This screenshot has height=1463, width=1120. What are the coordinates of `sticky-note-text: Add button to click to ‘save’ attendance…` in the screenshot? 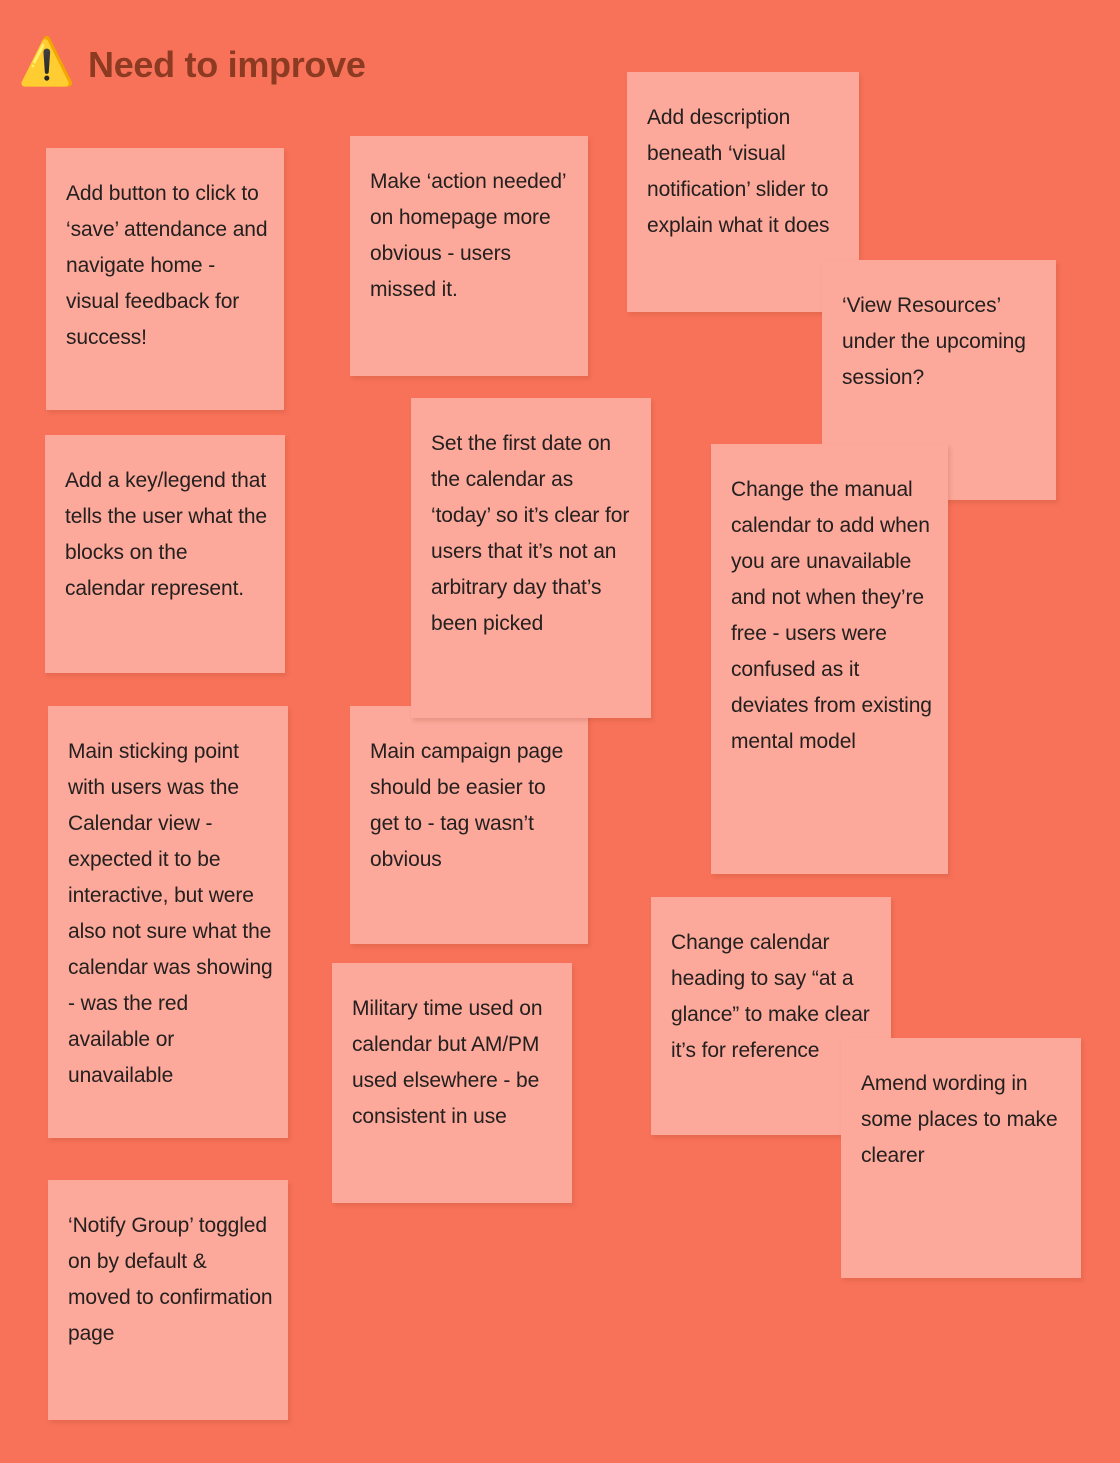 It's located at (170, 265).